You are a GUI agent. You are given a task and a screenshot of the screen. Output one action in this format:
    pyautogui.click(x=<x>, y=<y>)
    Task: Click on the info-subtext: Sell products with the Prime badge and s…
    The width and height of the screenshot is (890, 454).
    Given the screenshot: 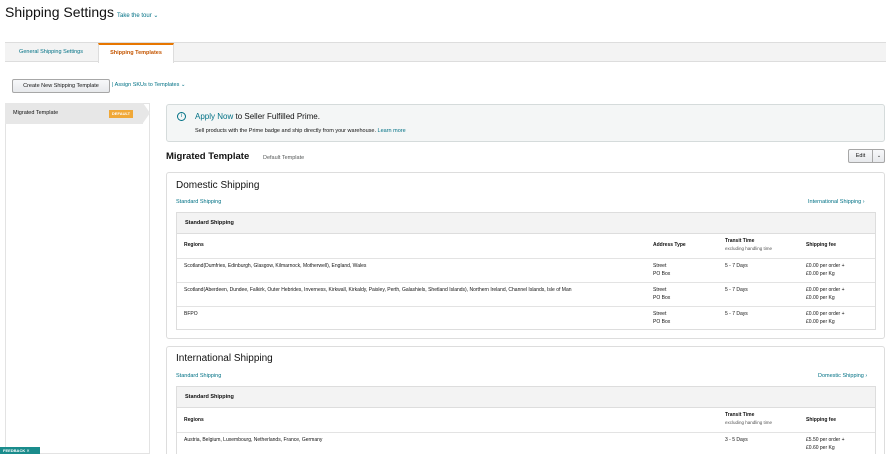 What is the action you would take?
    pyautogui.click(x=300, y=131)
    